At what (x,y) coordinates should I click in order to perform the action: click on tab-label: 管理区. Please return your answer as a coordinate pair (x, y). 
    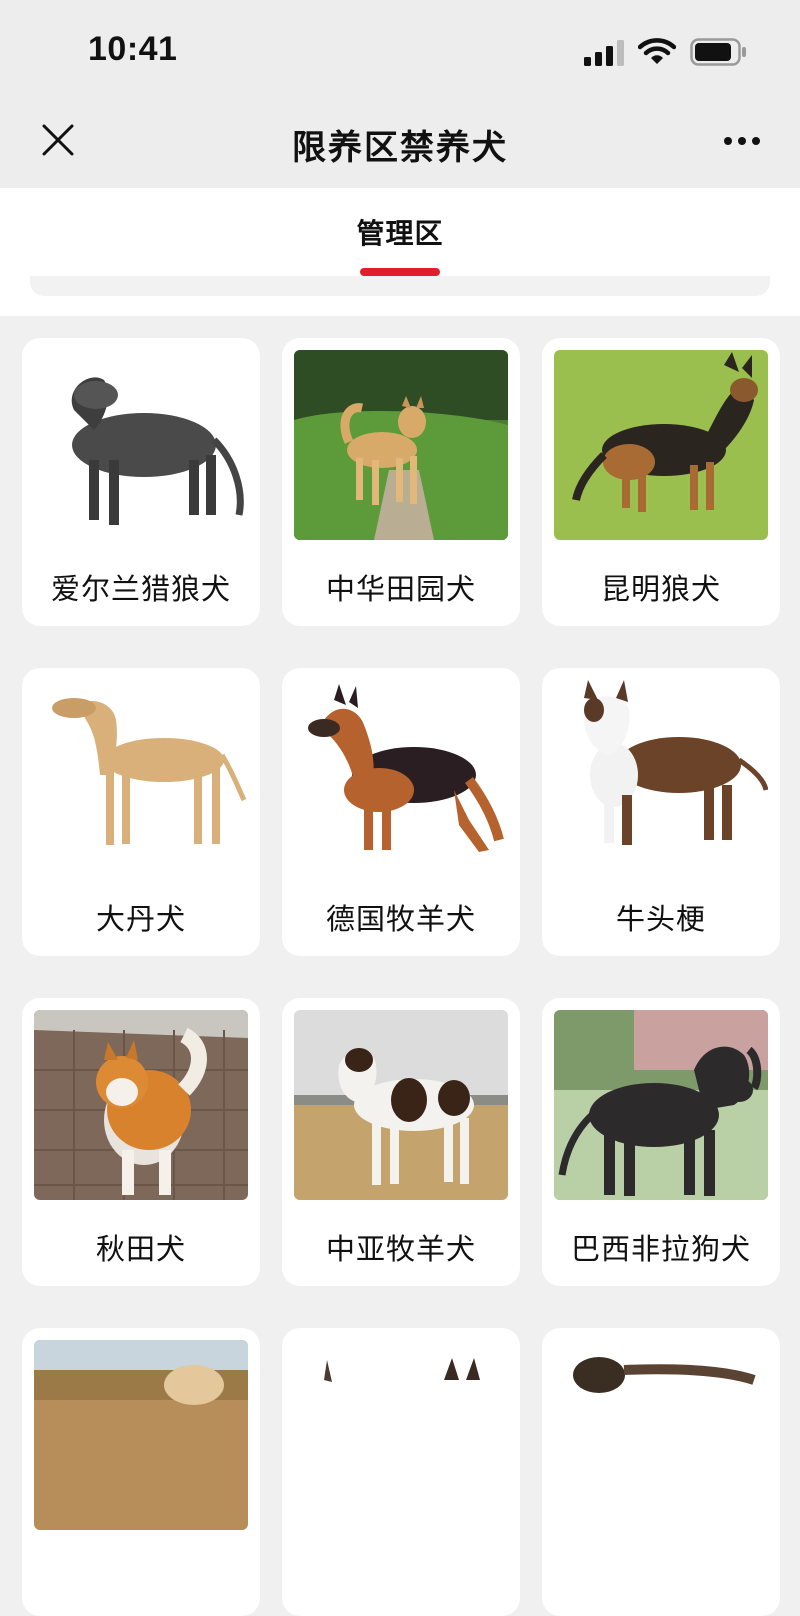
    Looking at the image, I should click on (400, 233).